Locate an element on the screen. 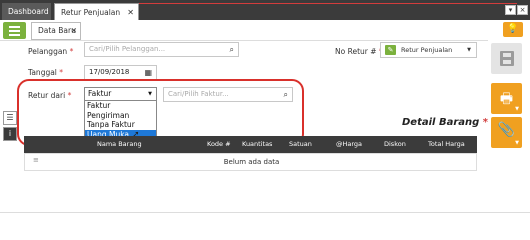 Image resolution: width=530 pixels, height=240 pixels. list-button is located at coordinates (14, 30).